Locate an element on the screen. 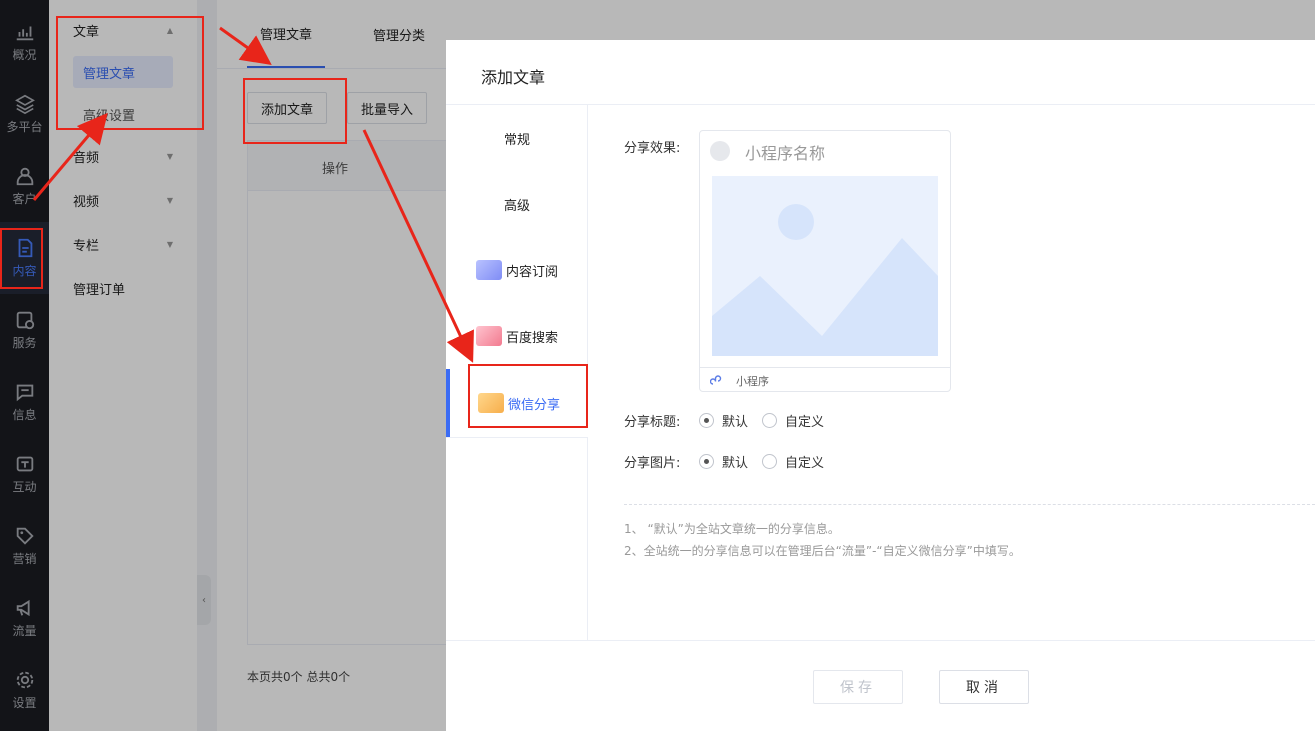  share-title-label: 分享标题: is located at coordinates (652, 422).